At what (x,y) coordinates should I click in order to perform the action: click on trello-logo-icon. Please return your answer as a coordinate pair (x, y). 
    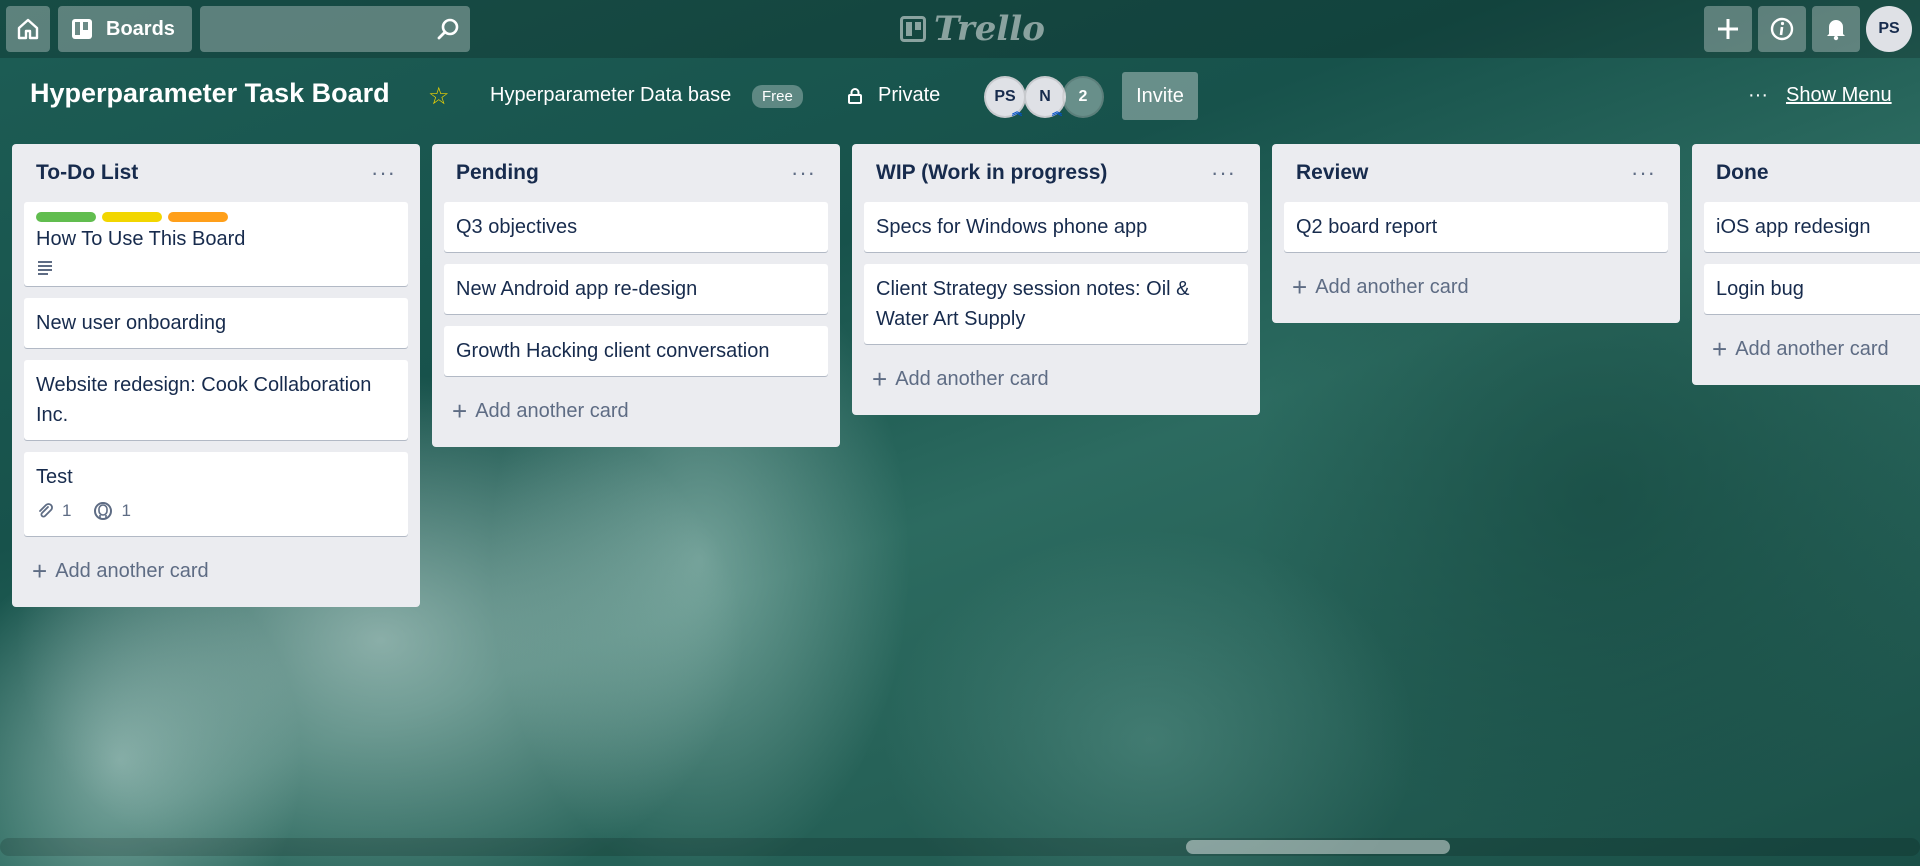
    Looking at the image, I should click on (913, 29).